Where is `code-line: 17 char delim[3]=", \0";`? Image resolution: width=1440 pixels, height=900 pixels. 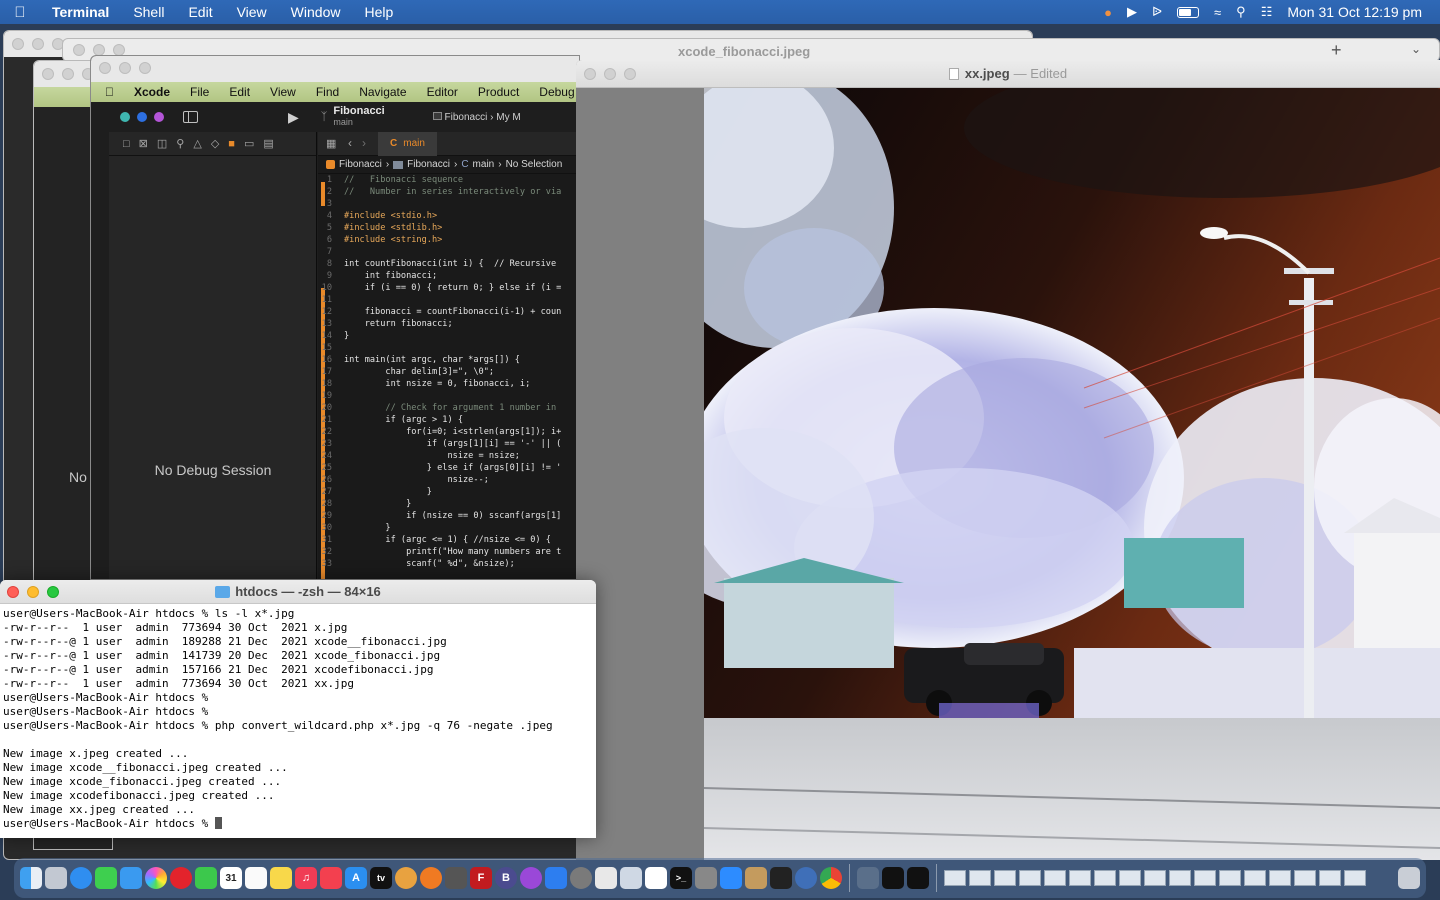 code-line: 17 char delim[3]=", \0"; is located at coordinates (448, 372).